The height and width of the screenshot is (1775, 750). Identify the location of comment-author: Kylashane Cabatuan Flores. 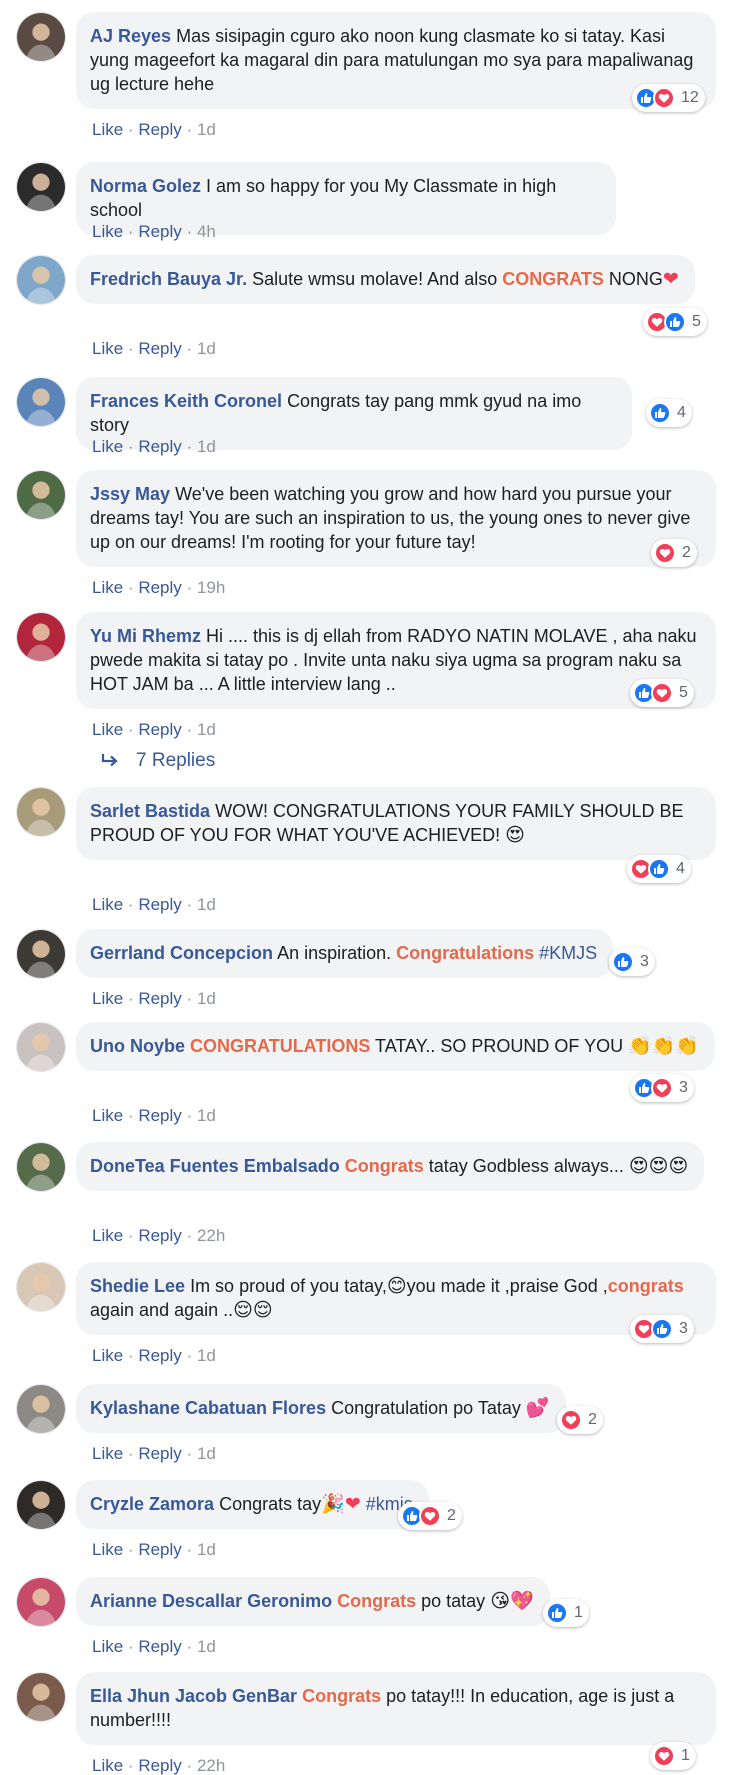
(208, 1408).